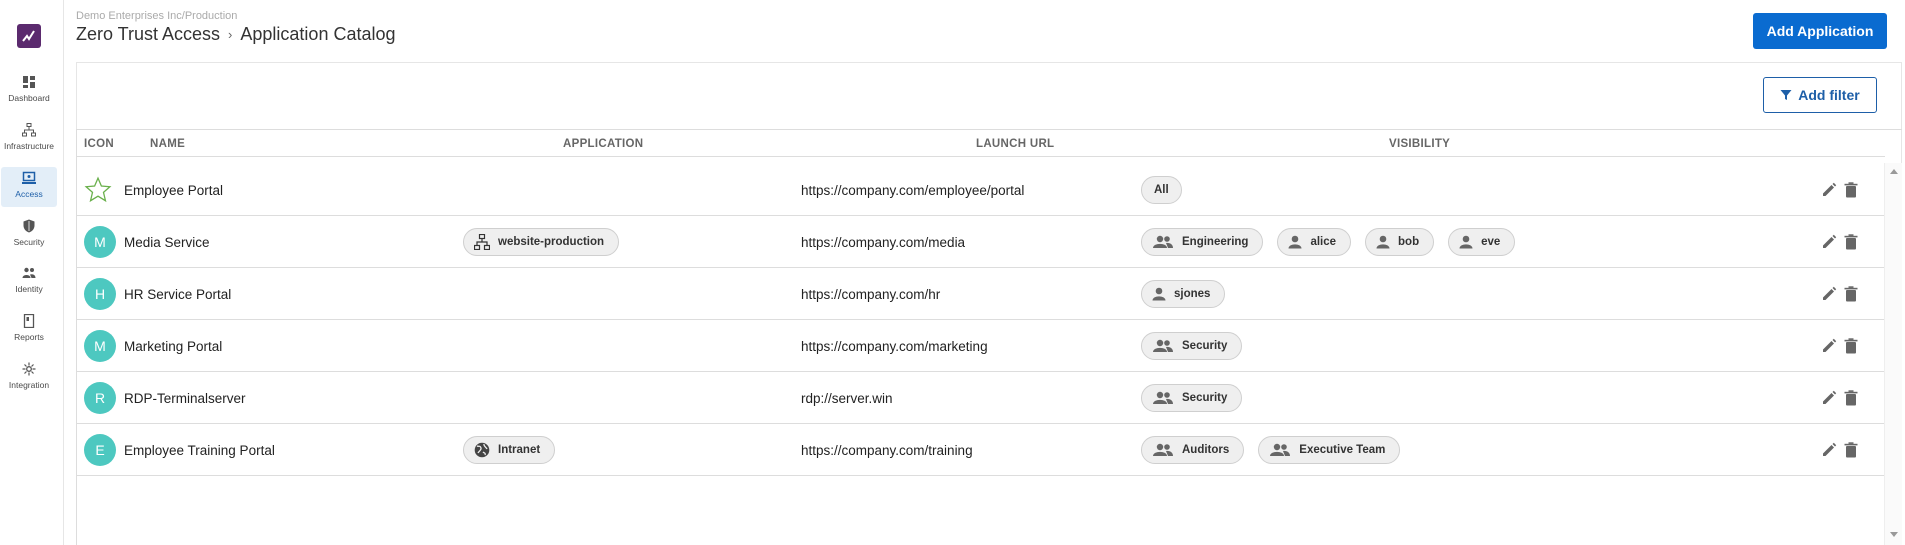 This screenshot has width=1905, height=545. I want to click on app-name: HR Service Portal, so click(177, 294).